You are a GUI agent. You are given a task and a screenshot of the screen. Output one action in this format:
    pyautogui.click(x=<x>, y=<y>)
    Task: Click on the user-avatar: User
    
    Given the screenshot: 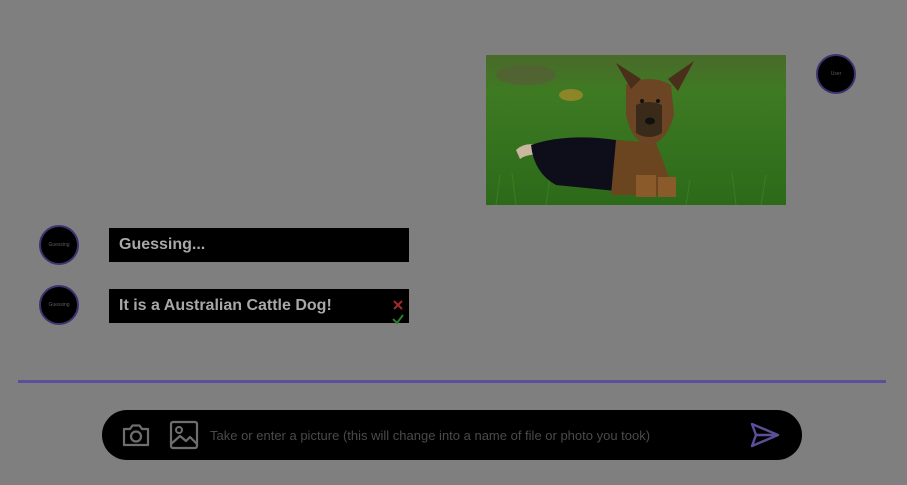 What is the action you would take?
    pyautogui.click(x=836, y=74)
    